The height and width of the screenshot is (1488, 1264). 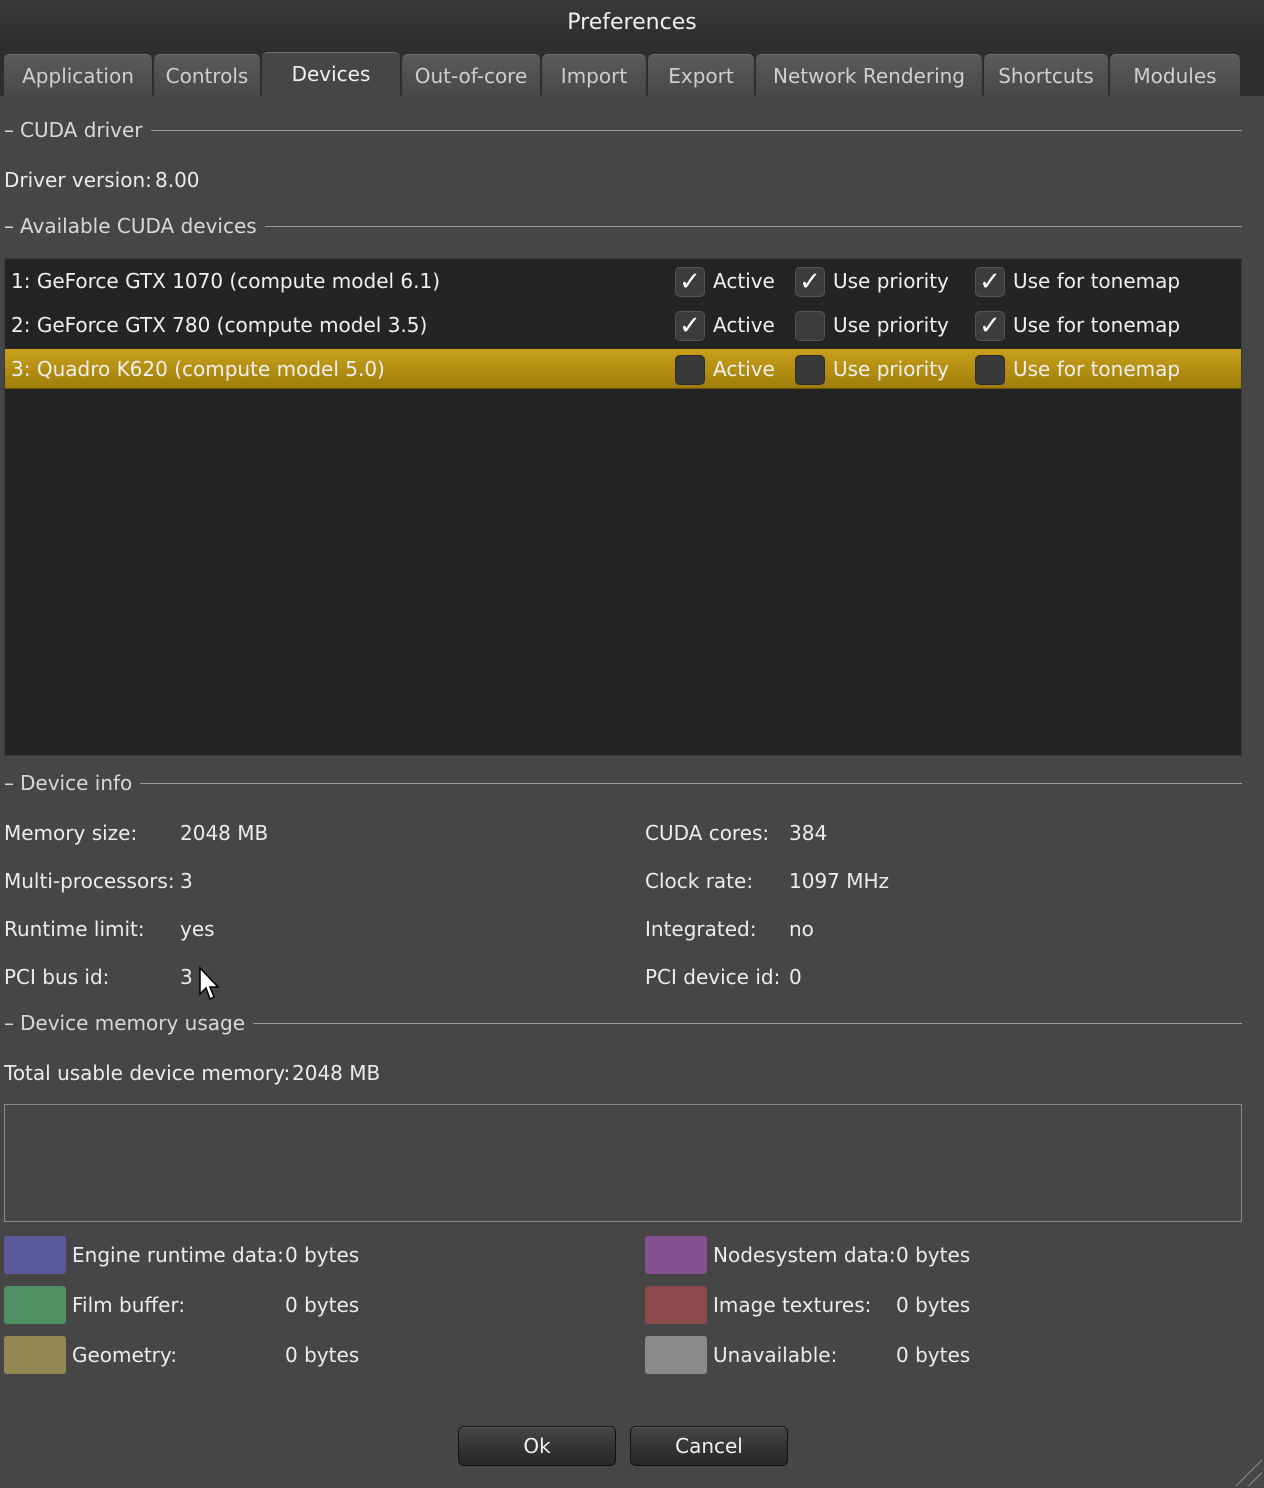 I want to click on cuda-cores-label: CUDA cores:, so click(x=707, y=833).